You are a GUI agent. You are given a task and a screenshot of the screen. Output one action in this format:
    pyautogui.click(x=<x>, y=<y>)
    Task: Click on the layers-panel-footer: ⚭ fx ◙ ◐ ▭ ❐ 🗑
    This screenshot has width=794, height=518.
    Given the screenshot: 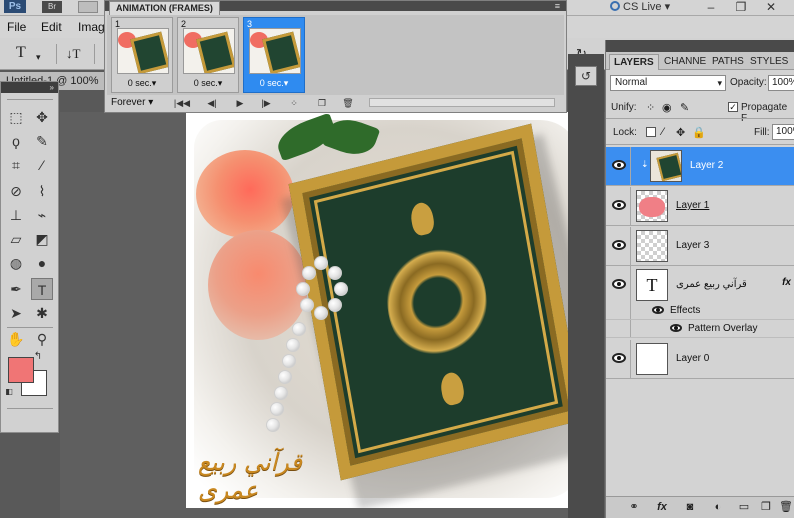 What is the action you would take?
    pyautogui.click(x=700, y=507)
    